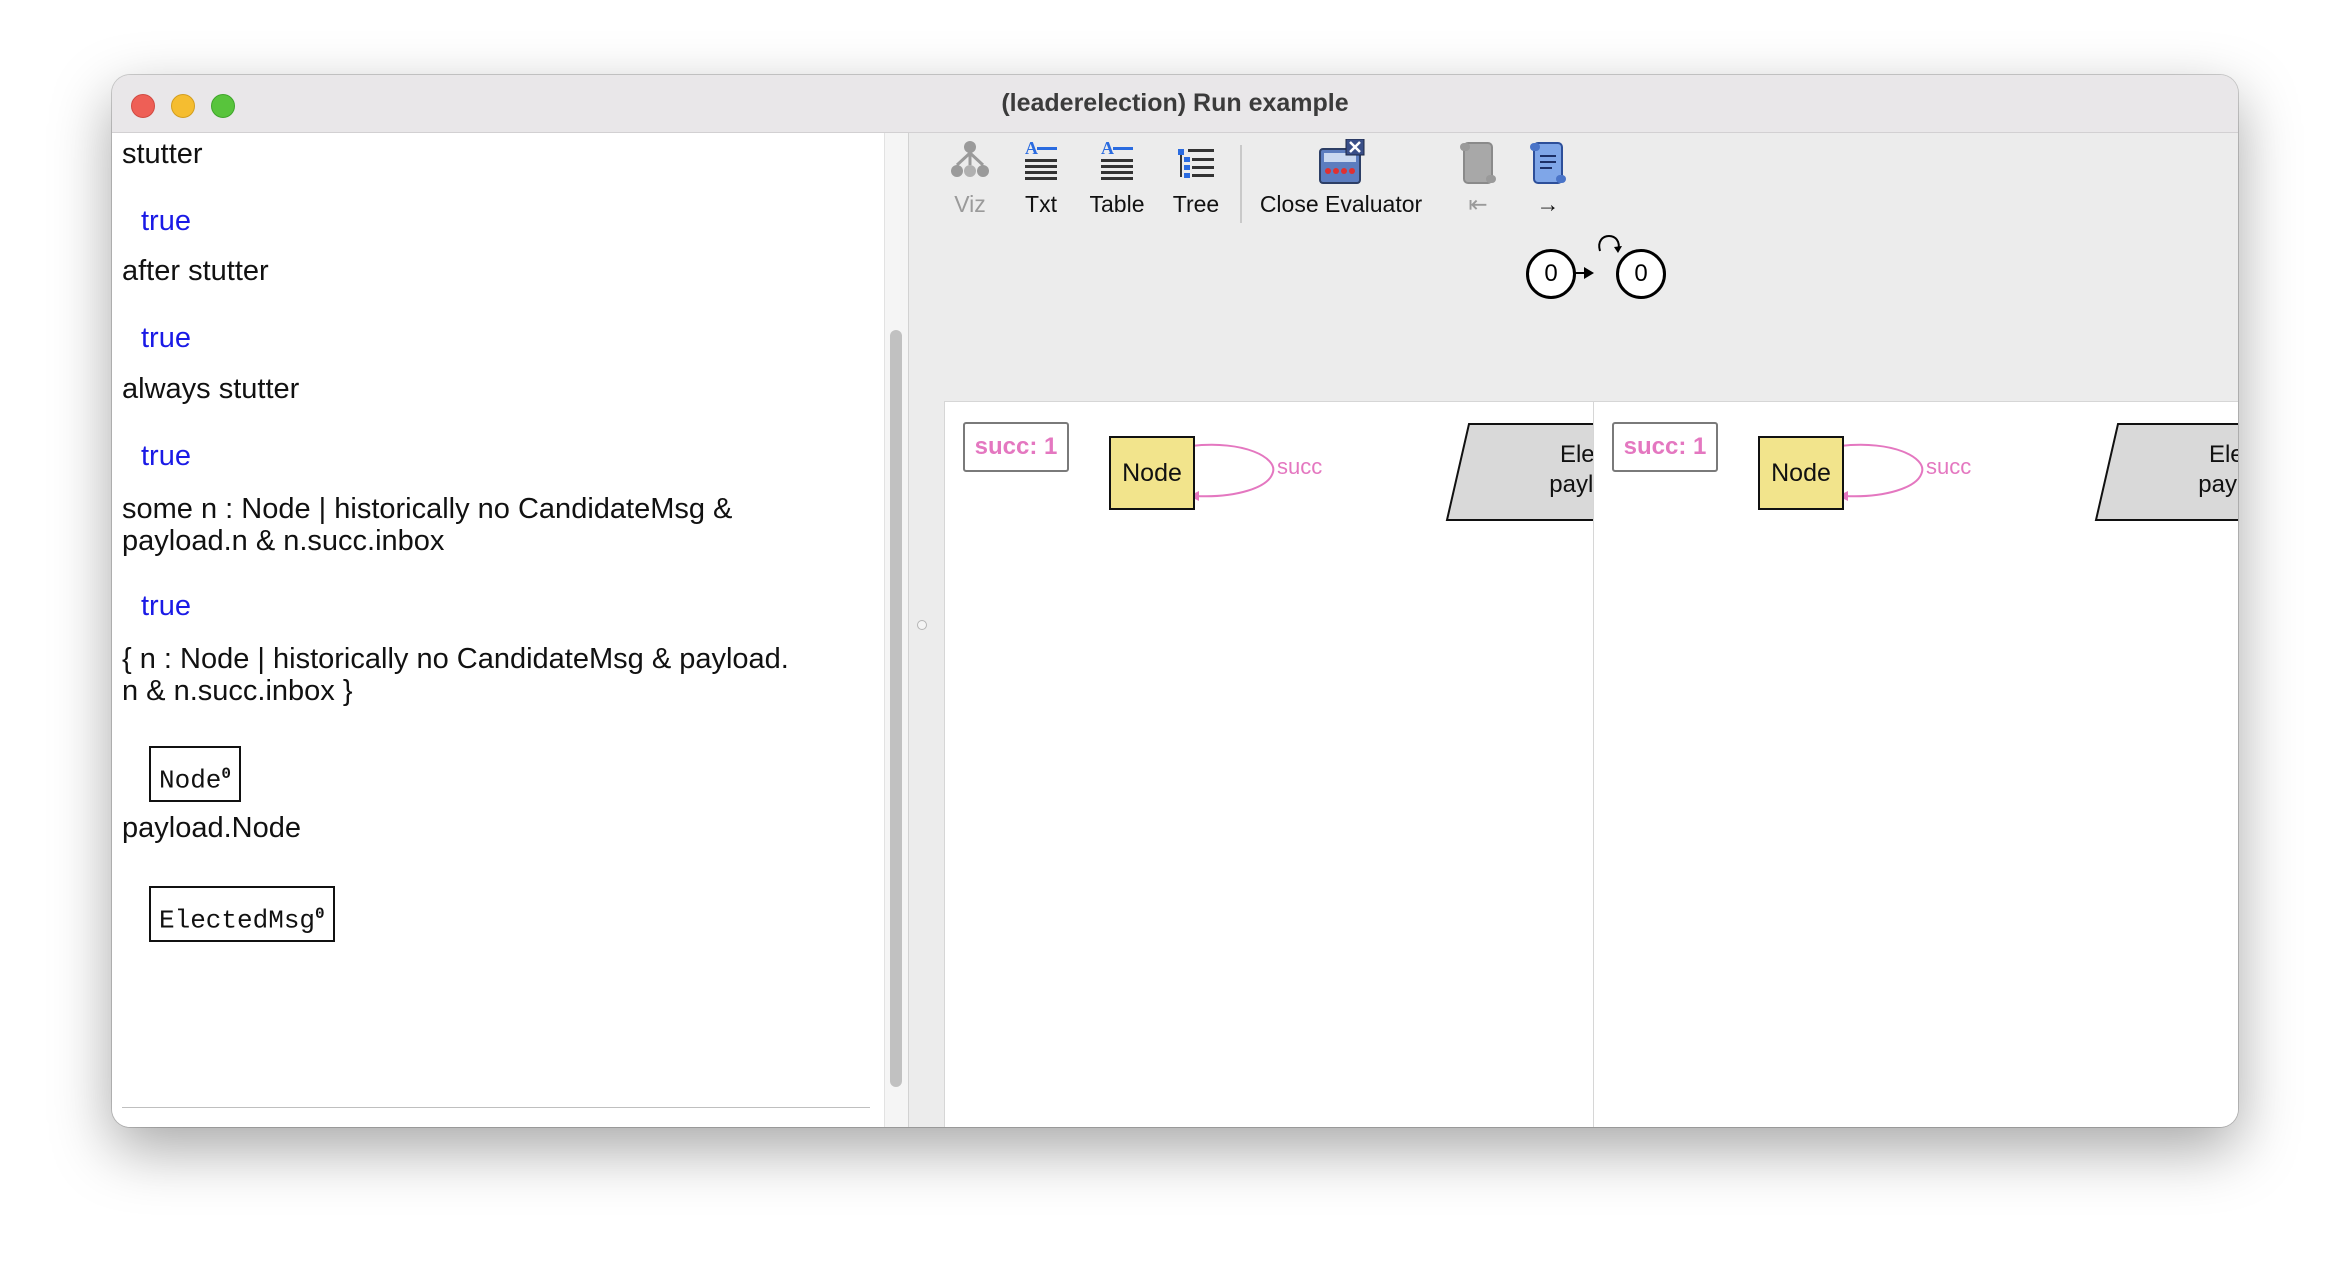 The width and height of the screenshot is (2344, 1272). I want to click on eval-expression: stutter, so click(162, 154).